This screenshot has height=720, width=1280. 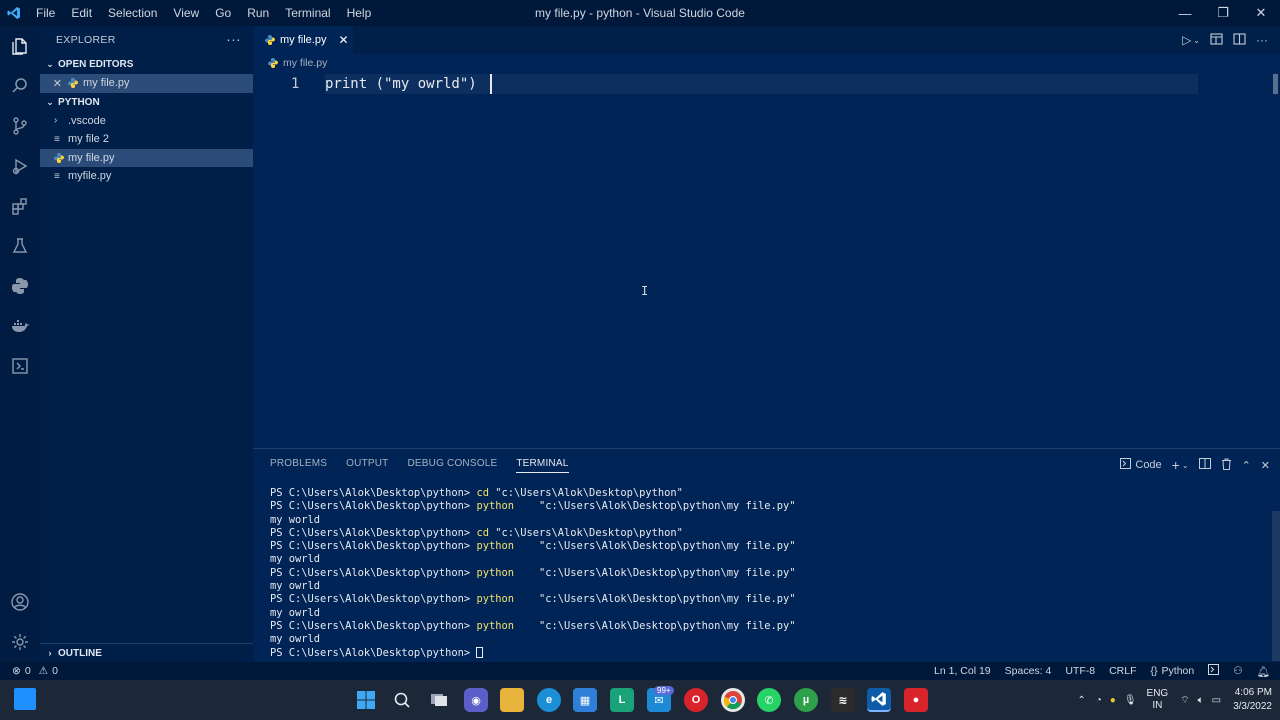 What do you see at coordinates (549, 700) in the screenshot?
I see `edge-browser-icon: e` at bounding box center [549, 700].